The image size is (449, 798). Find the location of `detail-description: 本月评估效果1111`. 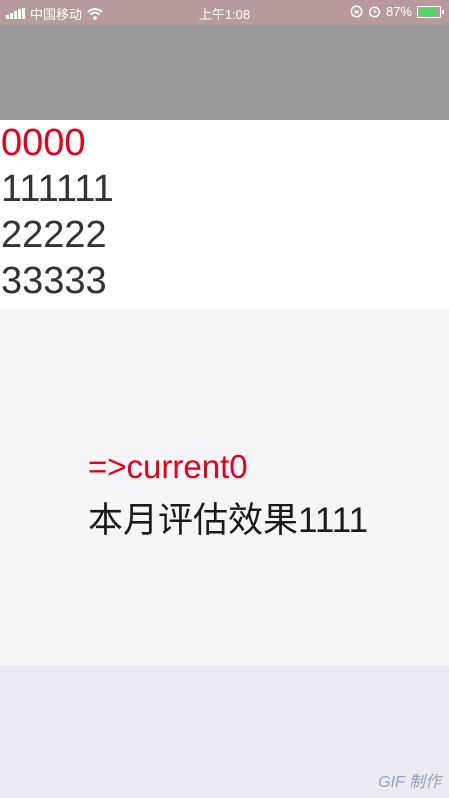

detail-description: 本月评估效果1111 is located at coordinates (228, 520).